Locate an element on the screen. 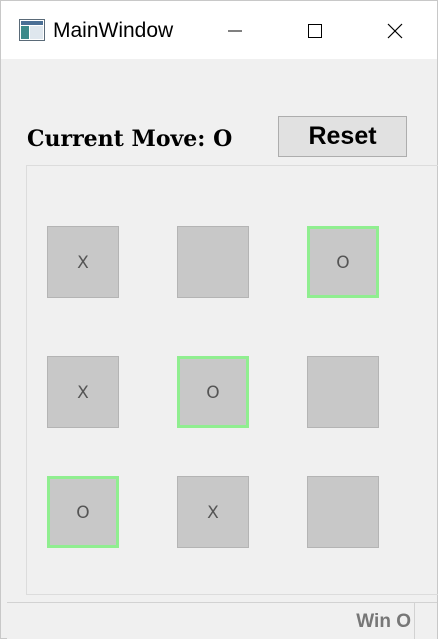 Image resolution: width=438 pixels, height=639 pixels. reset-button: Reset is located at coordinates (342, 136).